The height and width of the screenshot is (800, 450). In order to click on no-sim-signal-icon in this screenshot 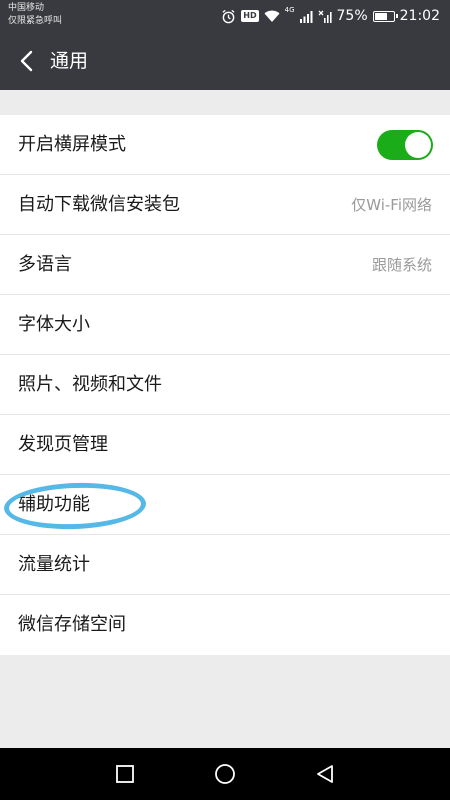, I will do `click(325, 16)`.